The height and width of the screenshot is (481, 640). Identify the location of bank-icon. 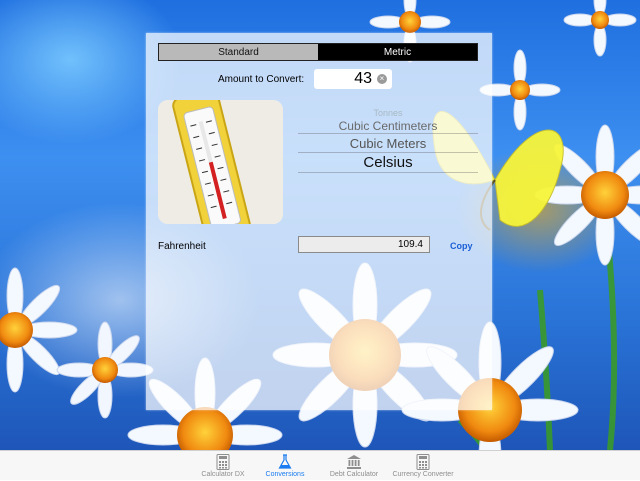
(354, 462).